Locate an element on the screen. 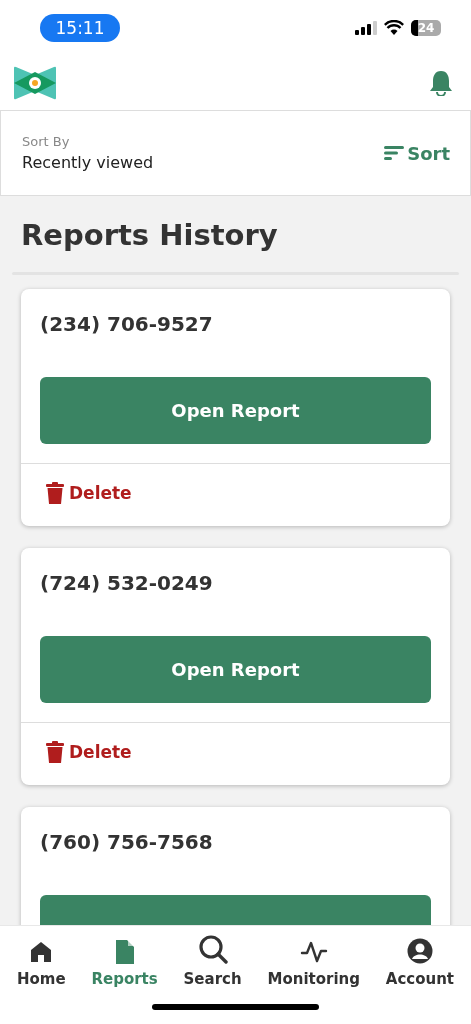 This screenshot has width=471, height=1024. nav-tab: Reports is located at coordinates (124, 960).